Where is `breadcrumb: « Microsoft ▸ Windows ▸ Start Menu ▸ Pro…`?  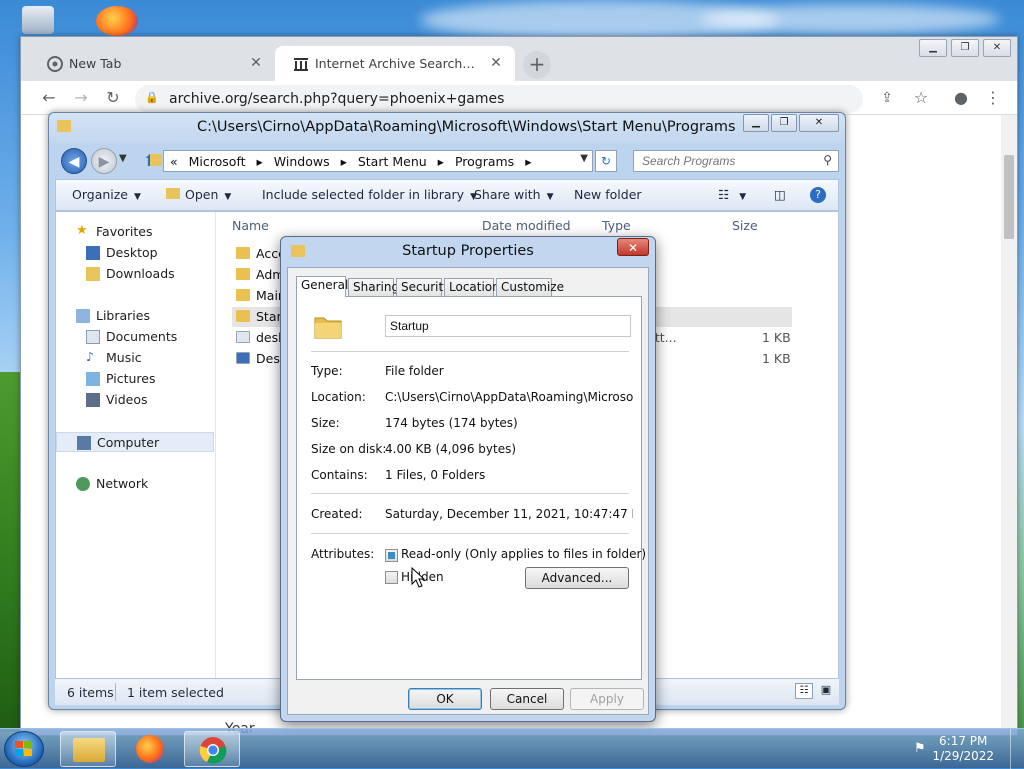
breadcrumb: « Microsoft ▸ Windows ▸ Start Menu ▸ Pro… is located at coordinates (371, 161).